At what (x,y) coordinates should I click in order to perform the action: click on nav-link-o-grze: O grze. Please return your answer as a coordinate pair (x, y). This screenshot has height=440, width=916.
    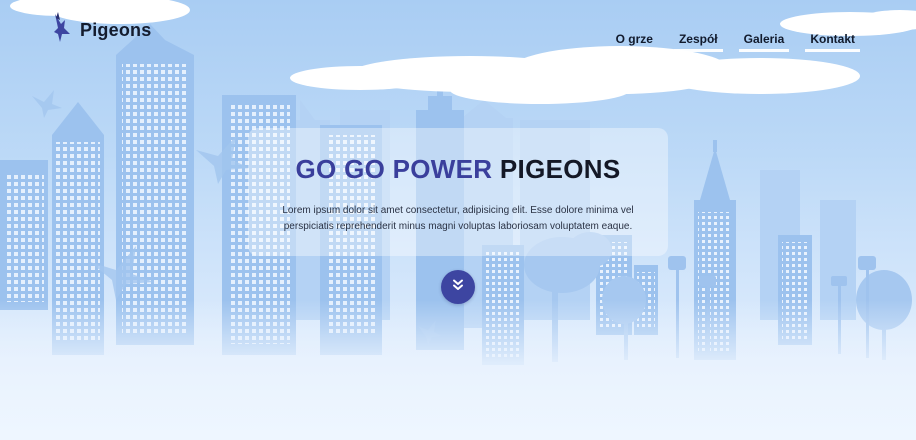
    Looking at the image, I should click on (634, 42).